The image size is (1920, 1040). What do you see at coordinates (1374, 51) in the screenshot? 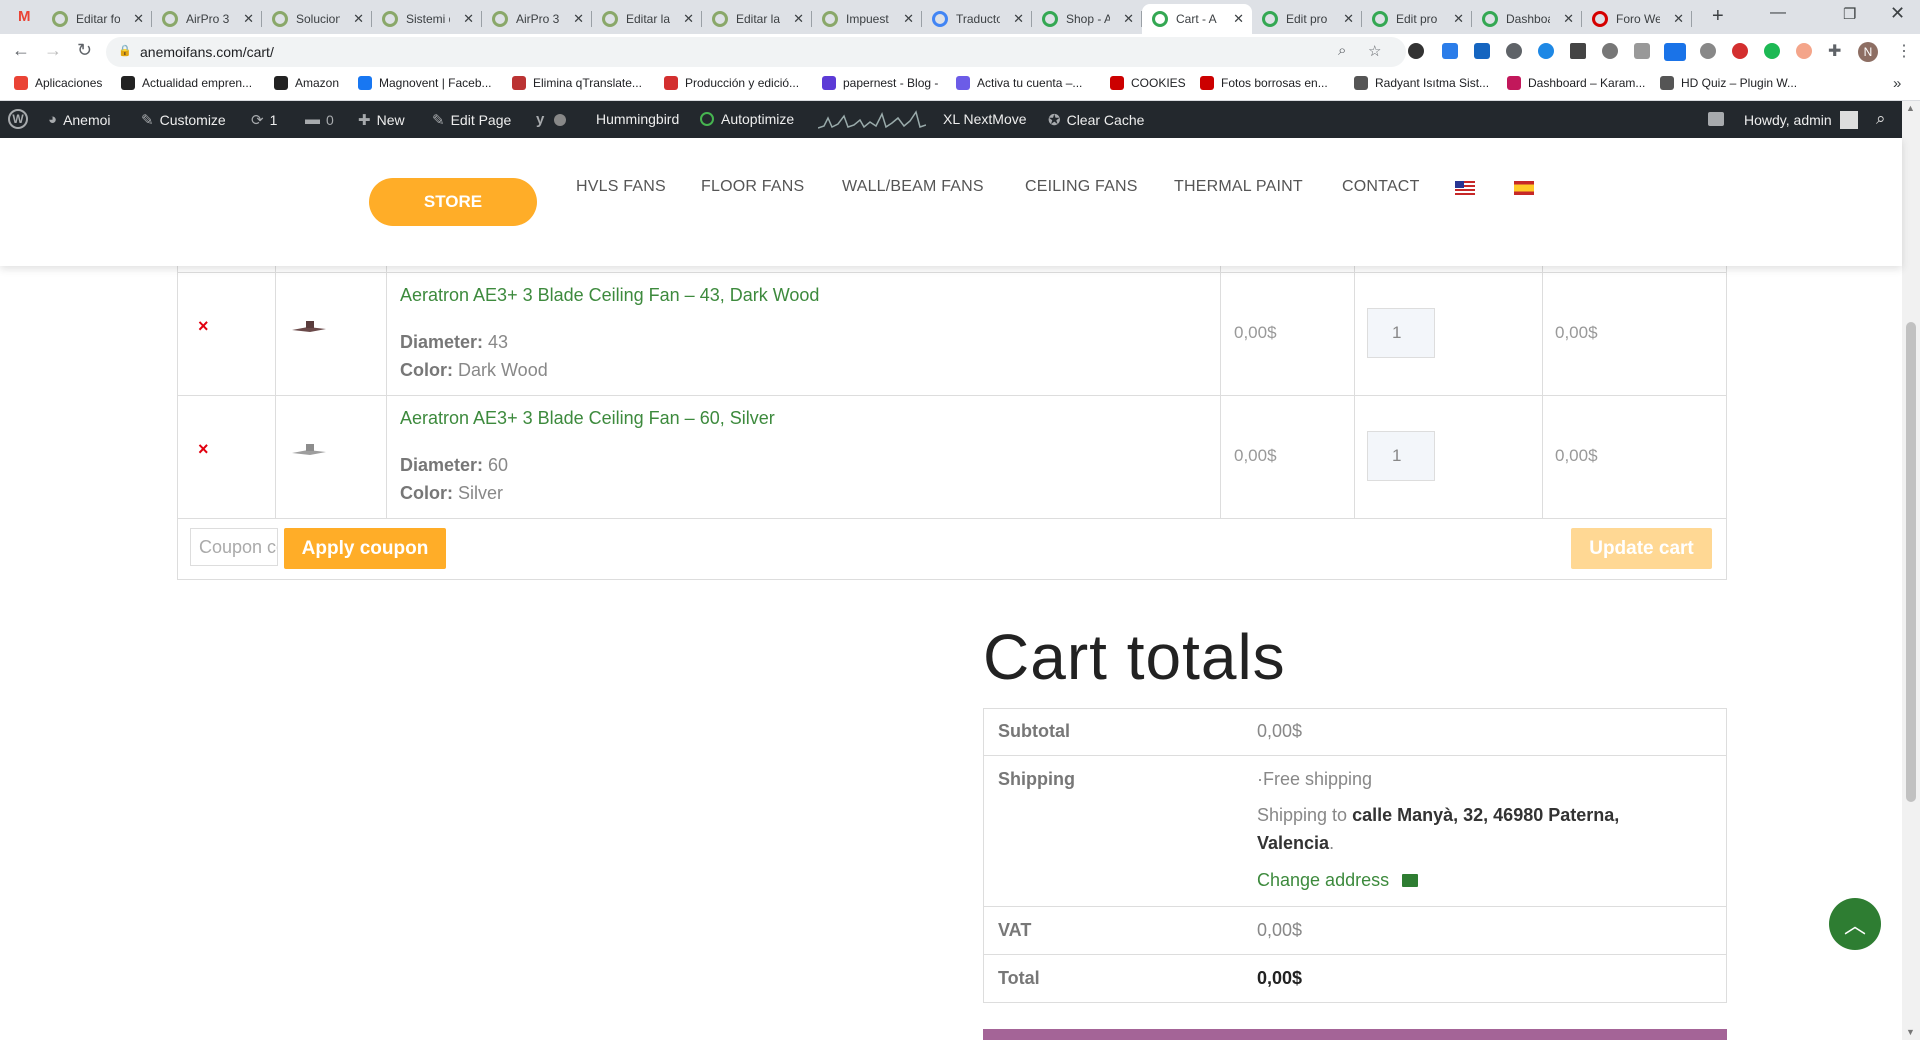
I see `star-icon: ☆` at bounding box center [1374, 51].